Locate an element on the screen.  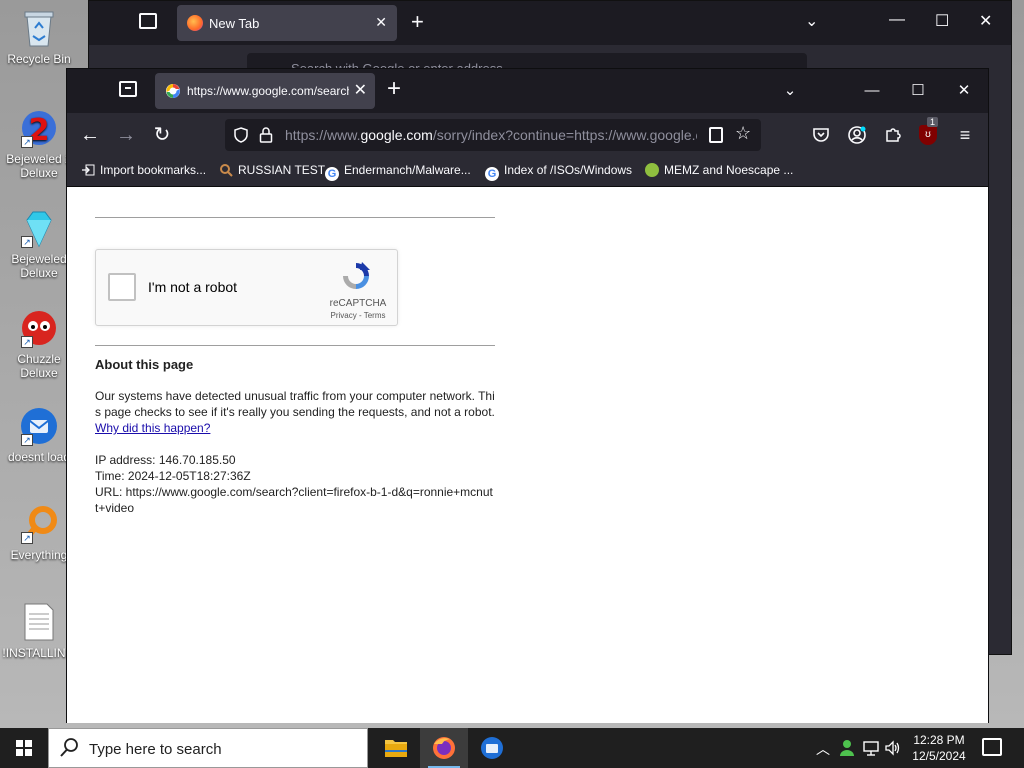
network-icon is located at coordinates (871, 749).